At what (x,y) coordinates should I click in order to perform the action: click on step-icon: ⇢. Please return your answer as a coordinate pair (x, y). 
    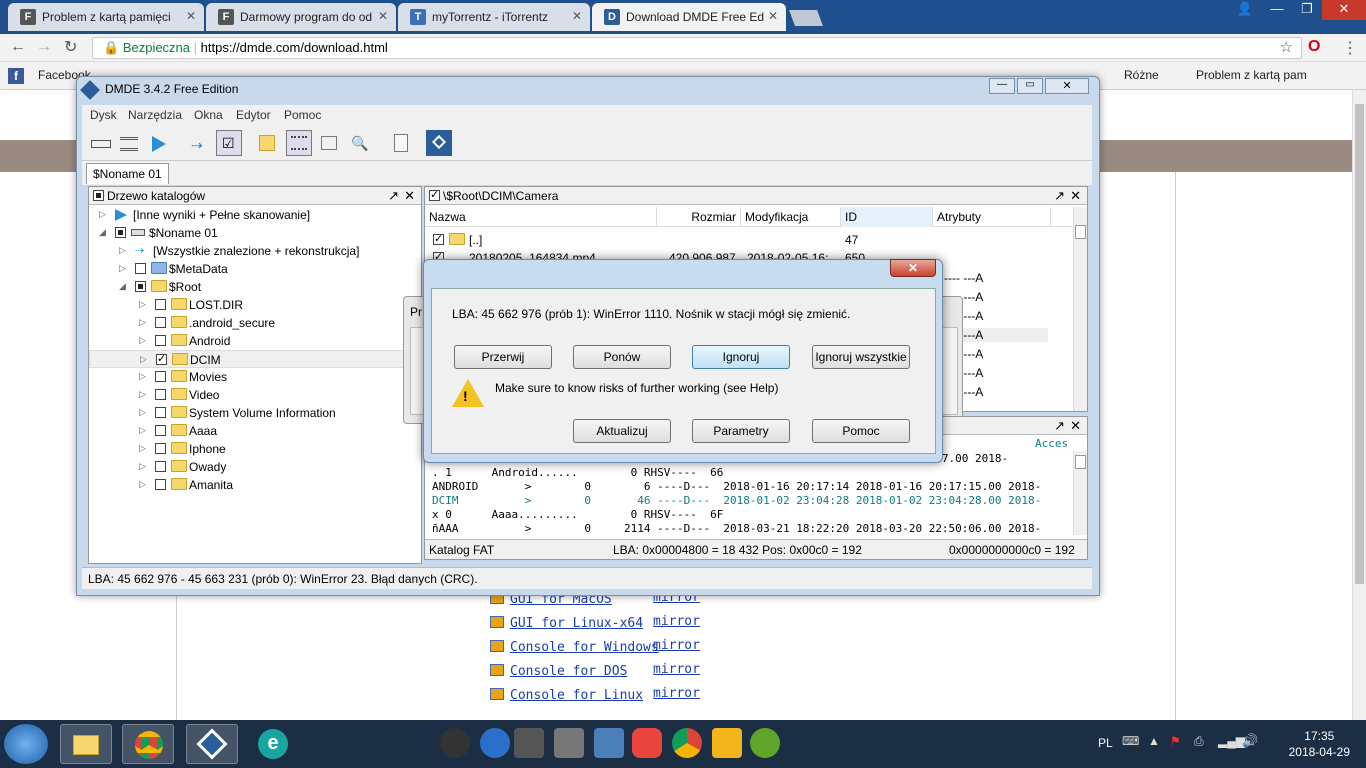
    Looking at the image, I should click on (199, 143).